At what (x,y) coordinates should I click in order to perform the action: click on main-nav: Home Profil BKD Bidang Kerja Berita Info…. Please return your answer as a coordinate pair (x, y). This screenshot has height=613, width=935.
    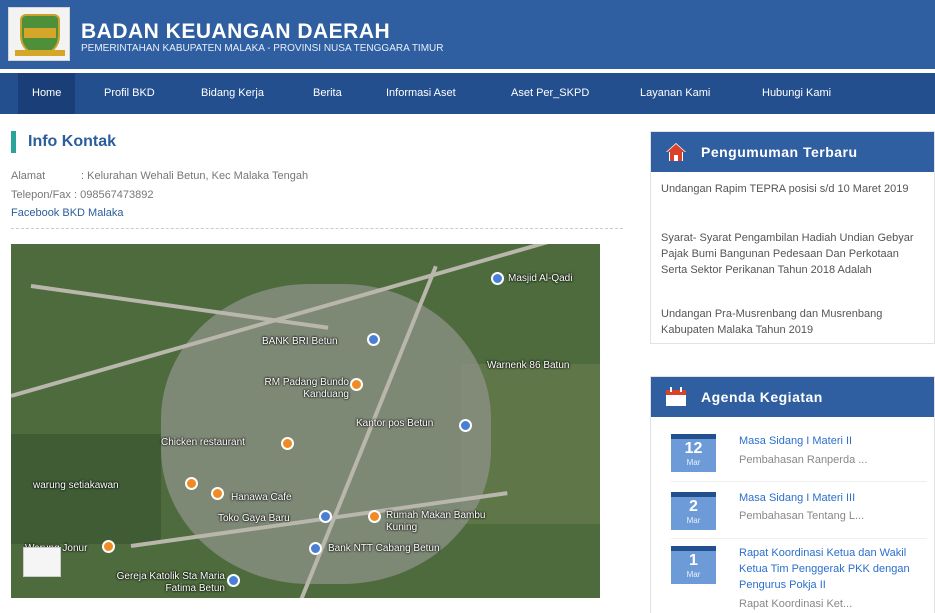
    Looking at the image, I should click on (467, 93).